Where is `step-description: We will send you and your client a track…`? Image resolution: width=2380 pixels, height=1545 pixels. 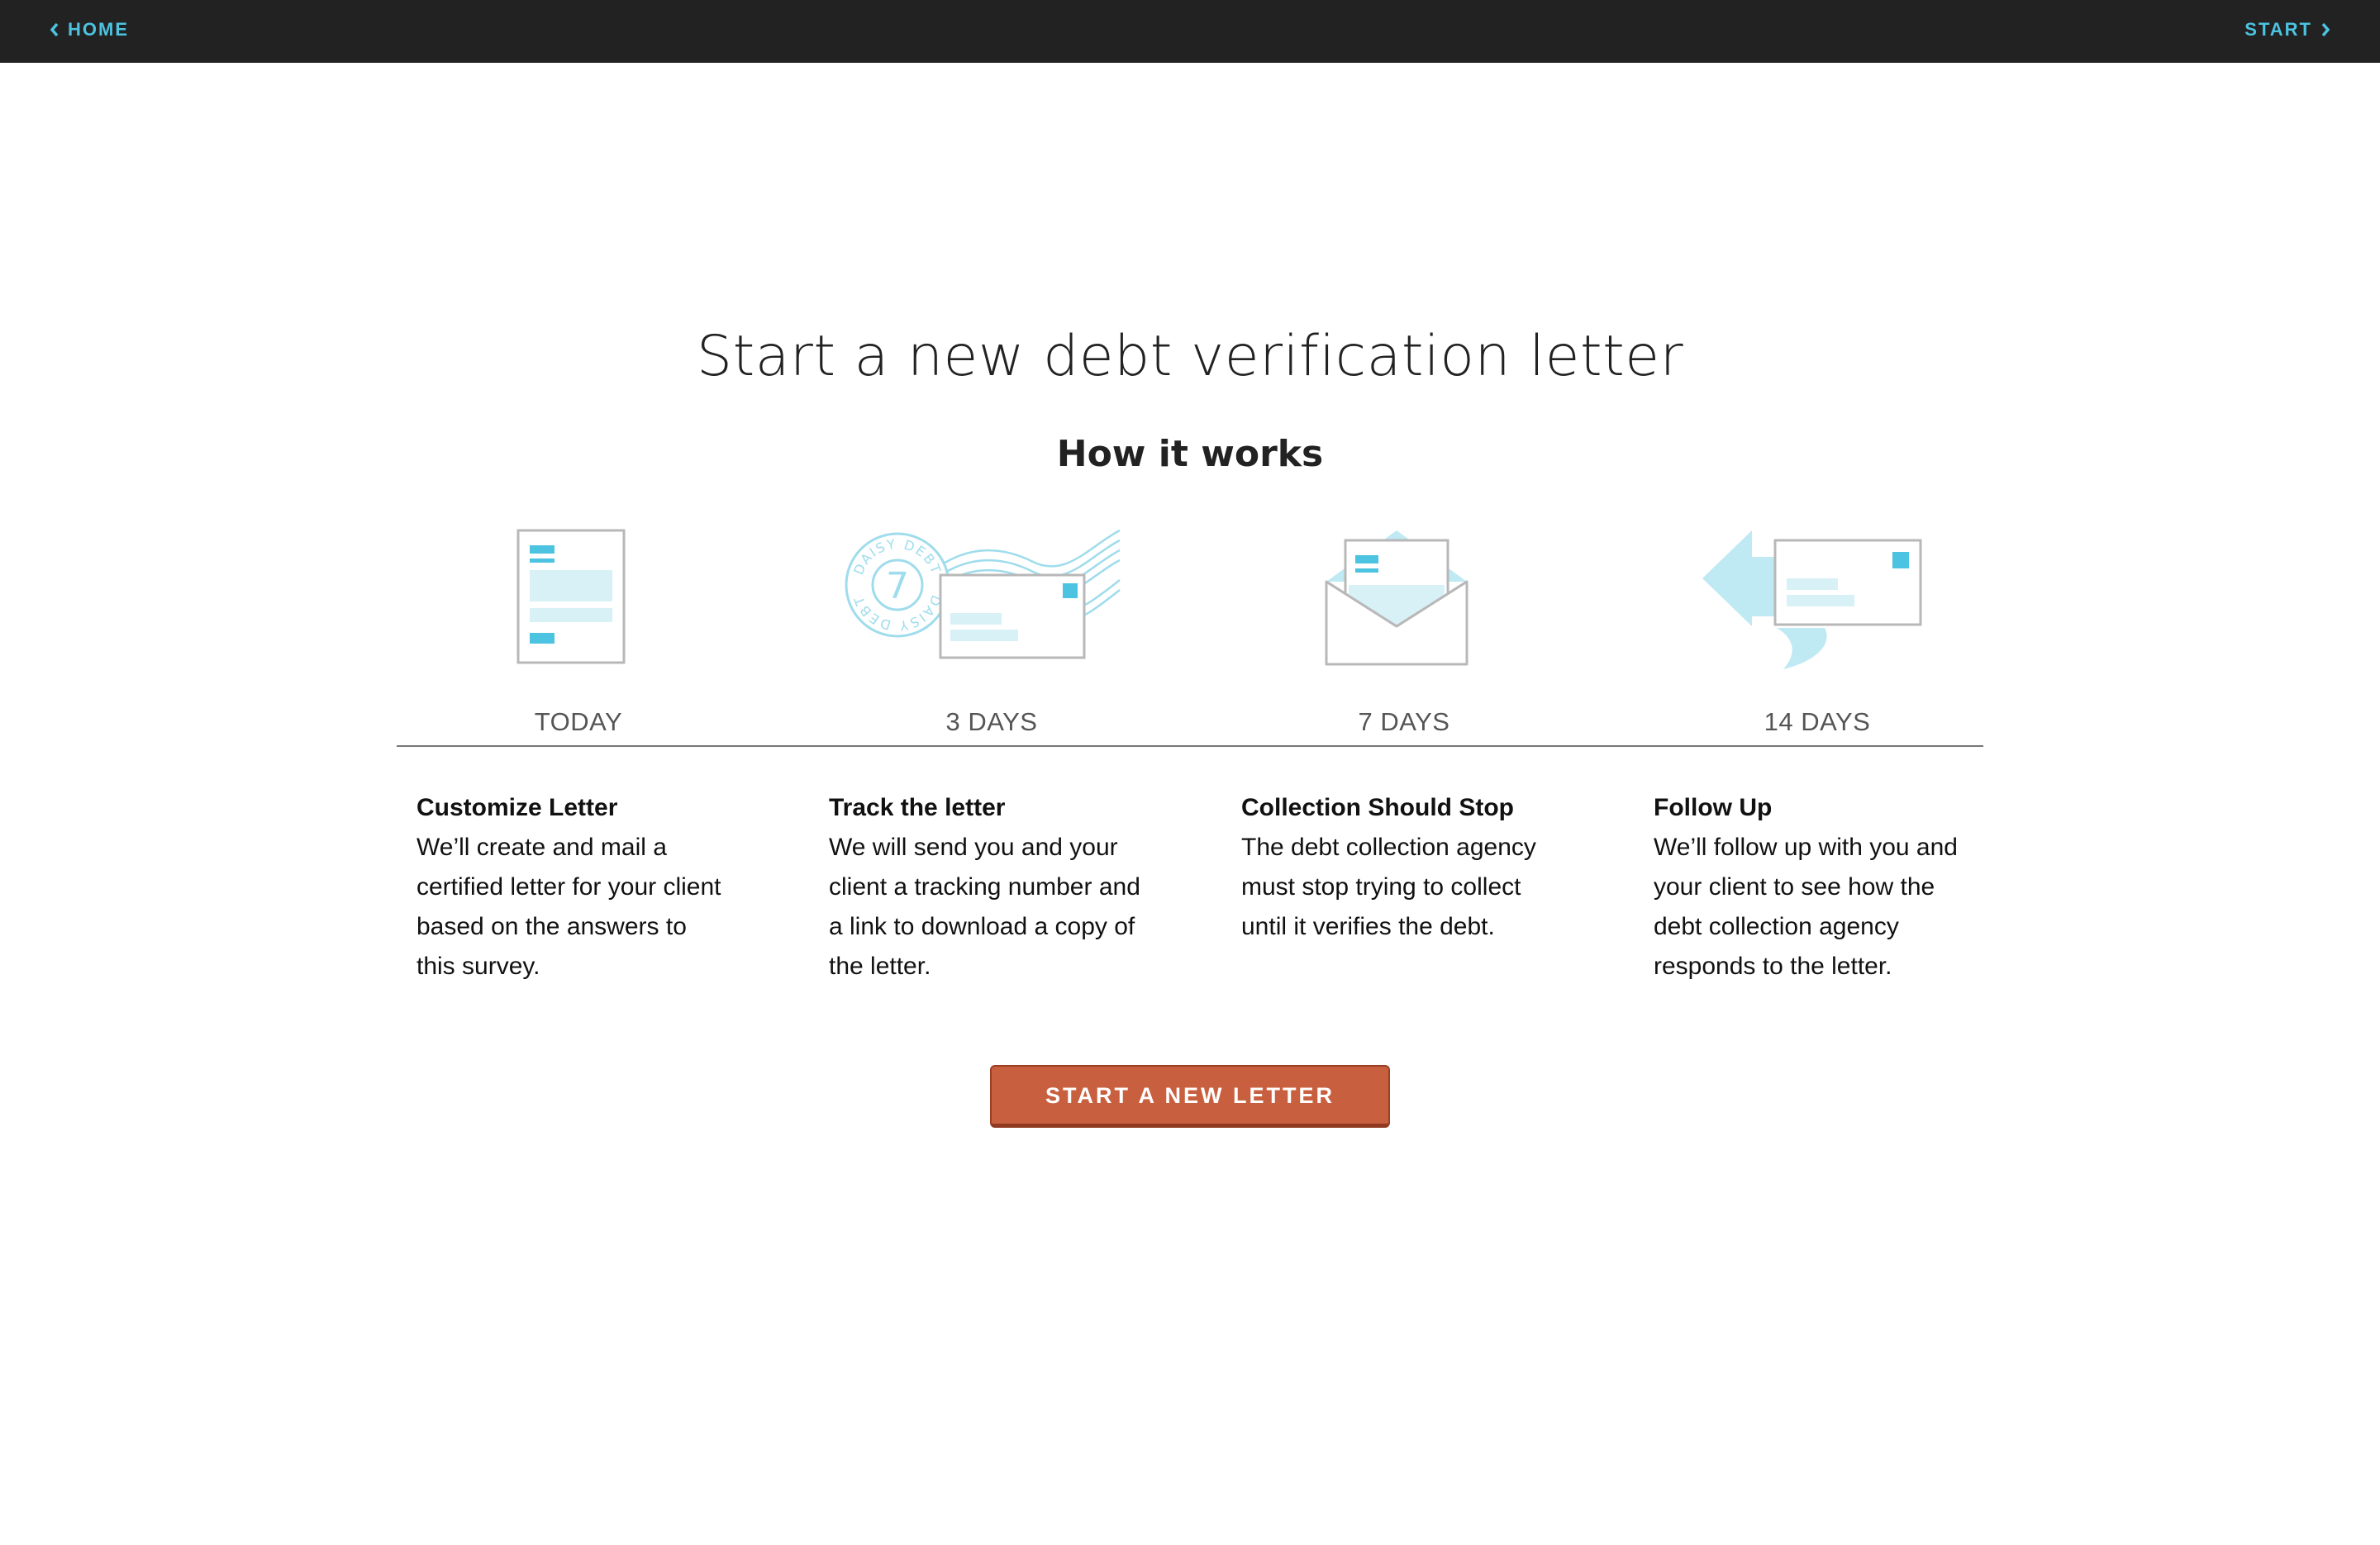
step-description: We will send you and your client a track… is located at coordinates (984, 907).